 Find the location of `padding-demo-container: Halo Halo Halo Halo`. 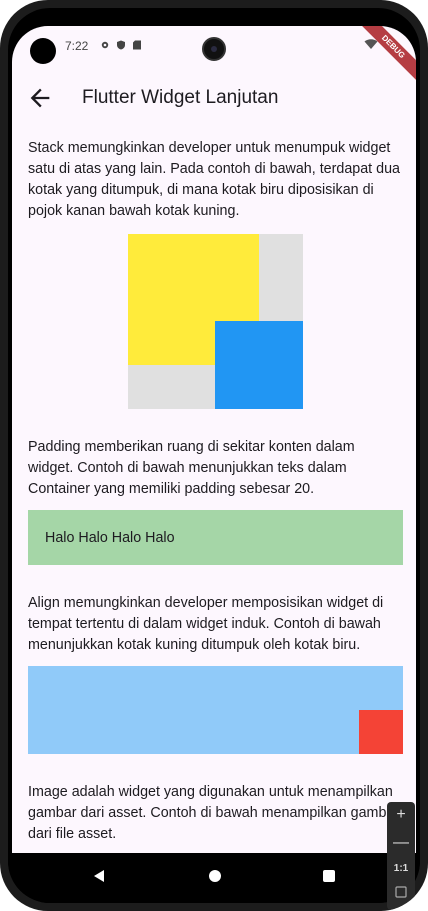

padding-demo-container: Halo Halo Halo Halo is located at coordinates (215, 537).